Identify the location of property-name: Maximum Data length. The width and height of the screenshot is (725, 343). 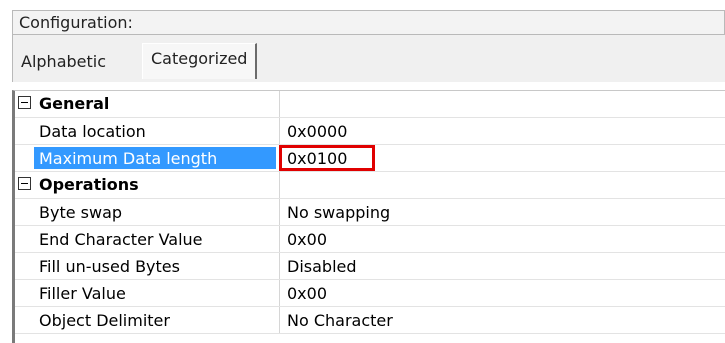
(128, 158).